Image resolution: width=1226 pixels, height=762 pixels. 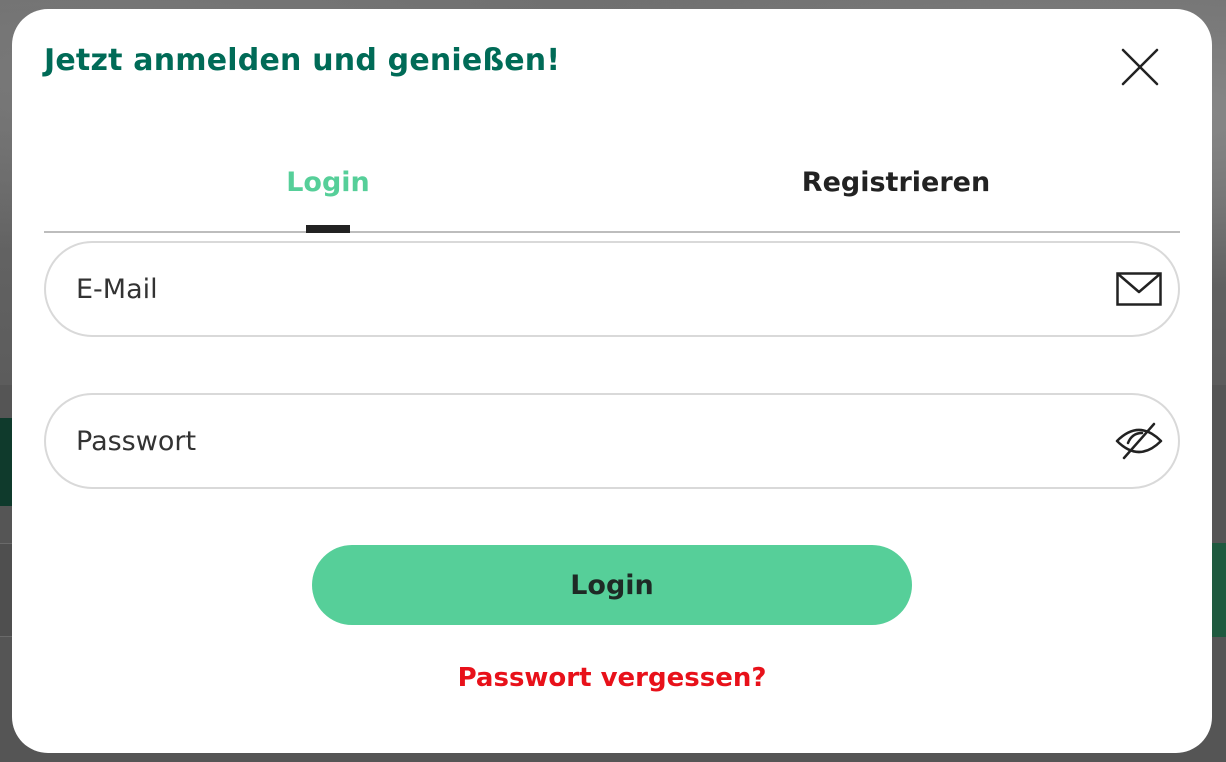 I want to click on tab-login: Login, so click(x=328, y=182).